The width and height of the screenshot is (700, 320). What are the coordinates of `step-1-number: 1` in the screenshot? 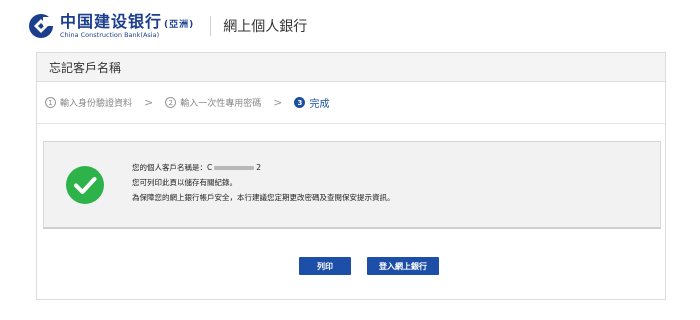 It's located at (50, 102).